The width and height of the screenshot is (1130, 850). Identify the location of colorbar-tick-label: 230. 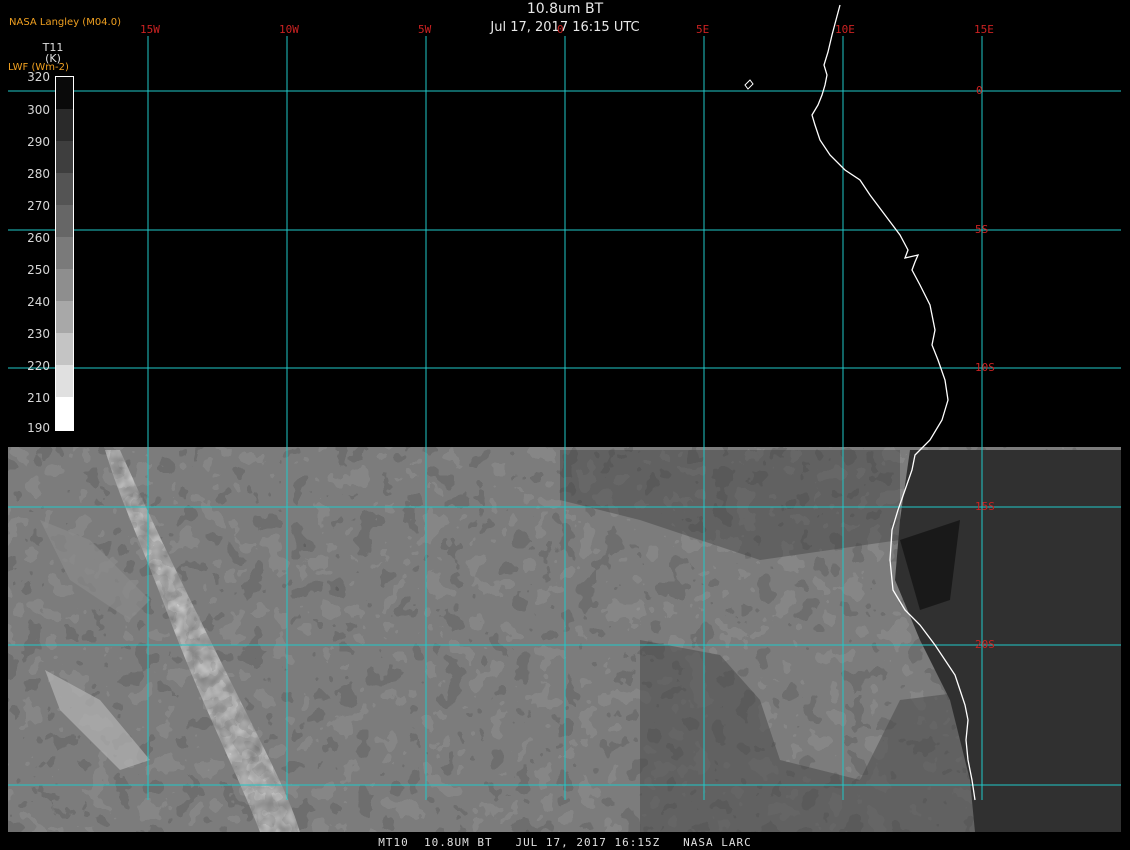
(38, 334).